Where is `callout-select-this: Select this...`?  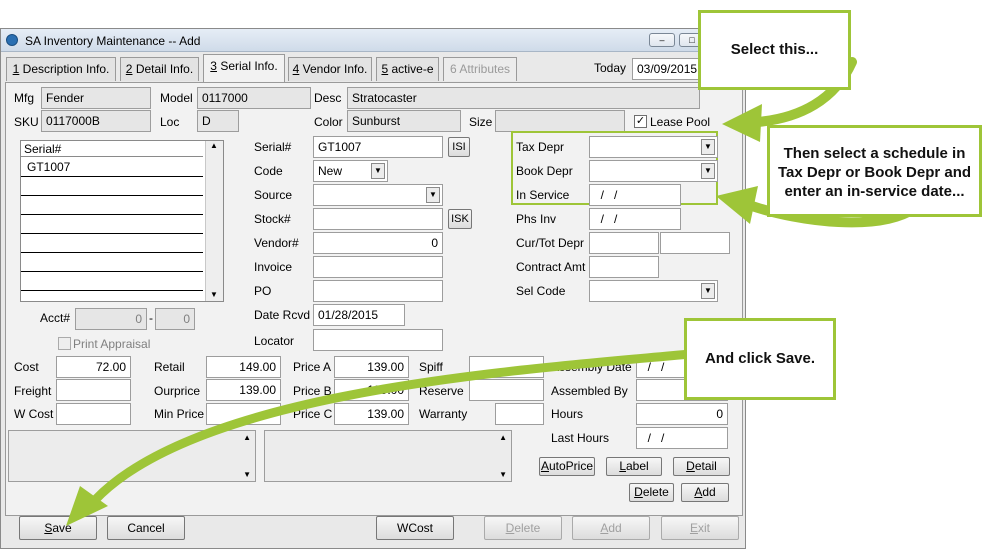 callout-select-this: Select this... is located at coordinates (774, 50).